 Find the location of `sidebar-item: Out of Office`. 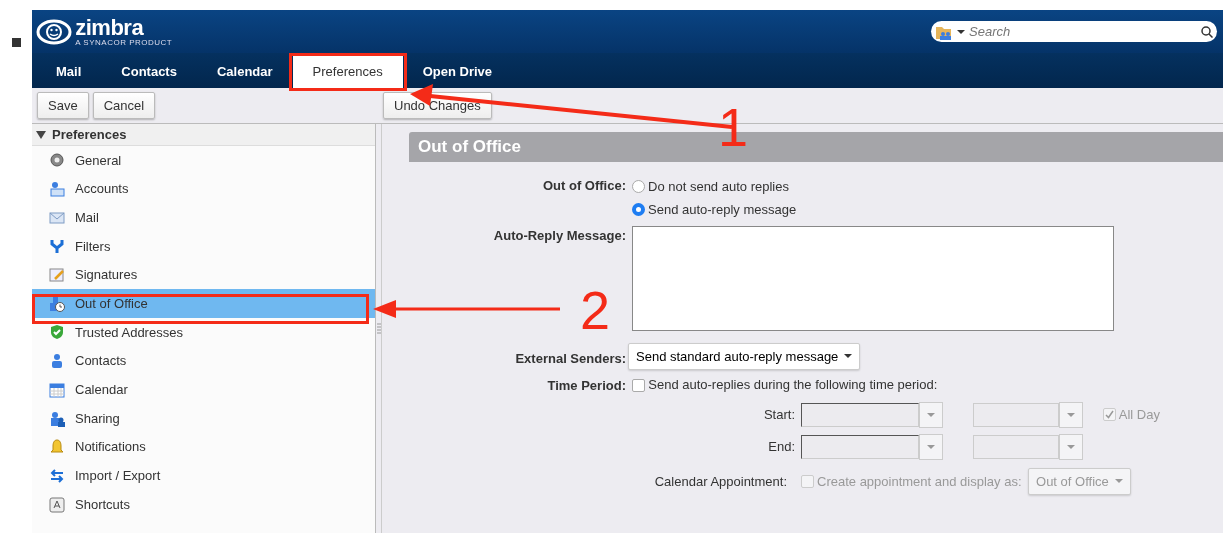

sidebar-item: Out of Office is located at coordinates (203, 304).